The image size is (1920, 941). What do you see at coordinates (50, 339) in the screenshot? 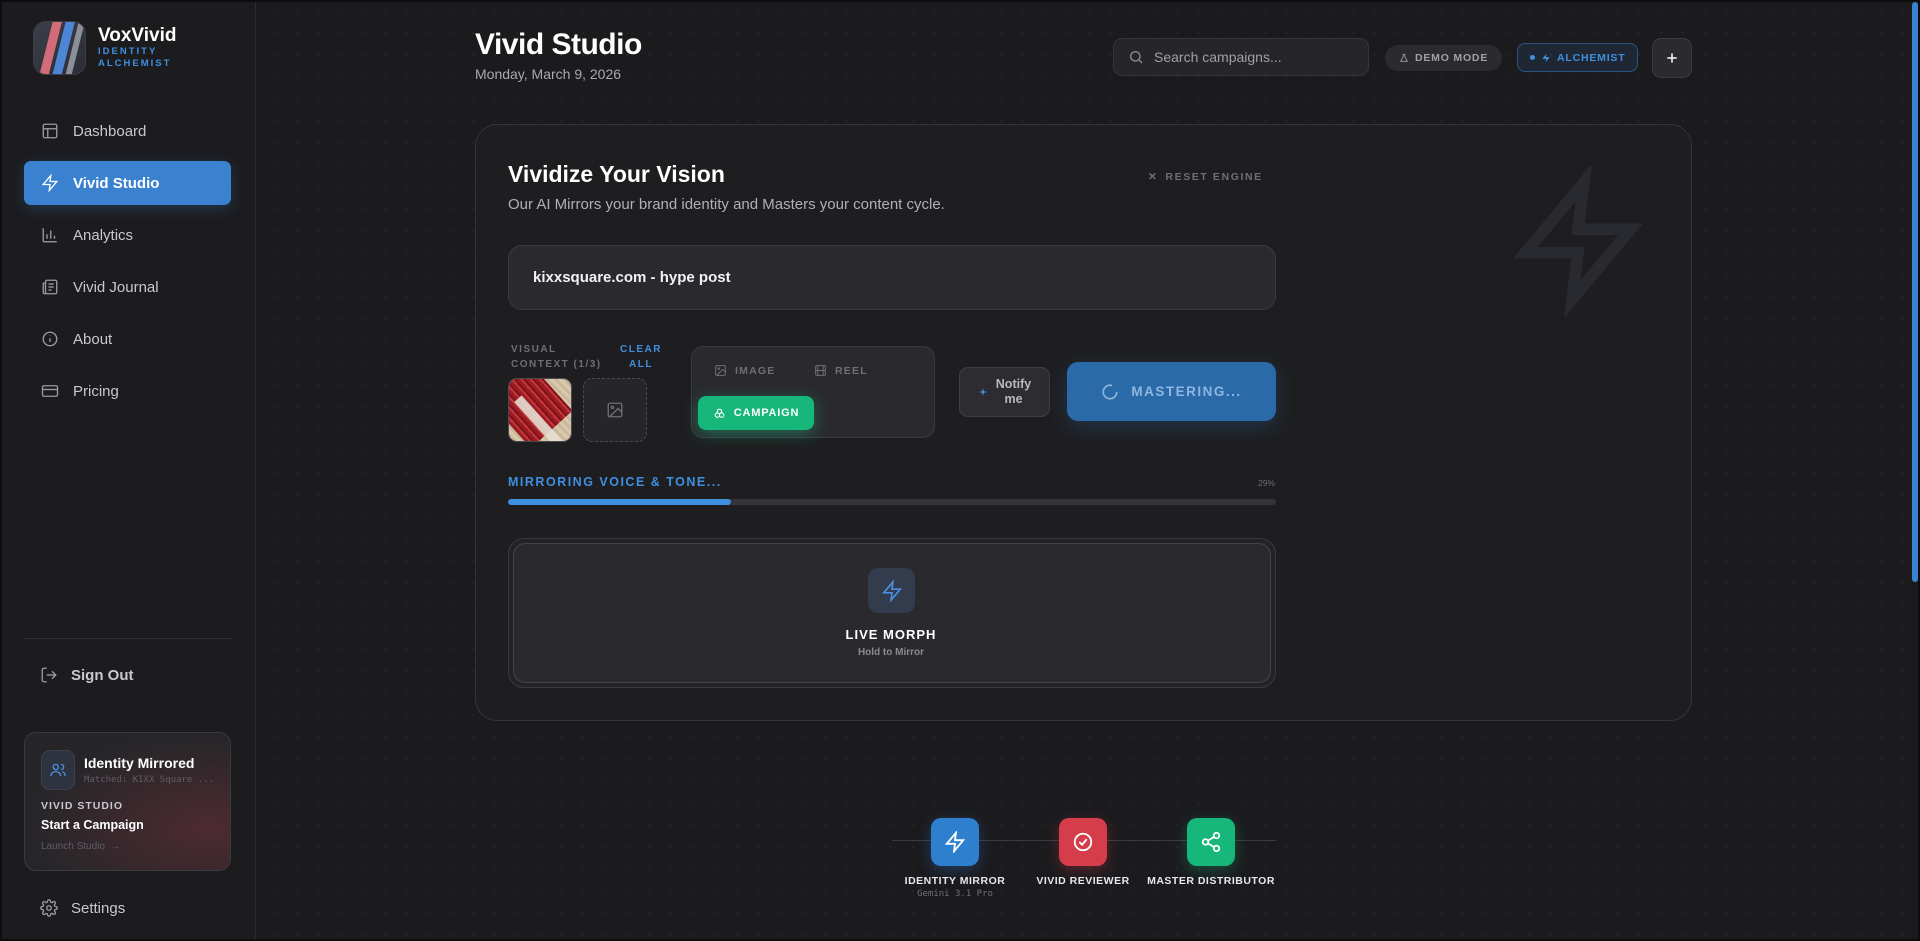
I see `info-icon` at bounding box center [50, 339].